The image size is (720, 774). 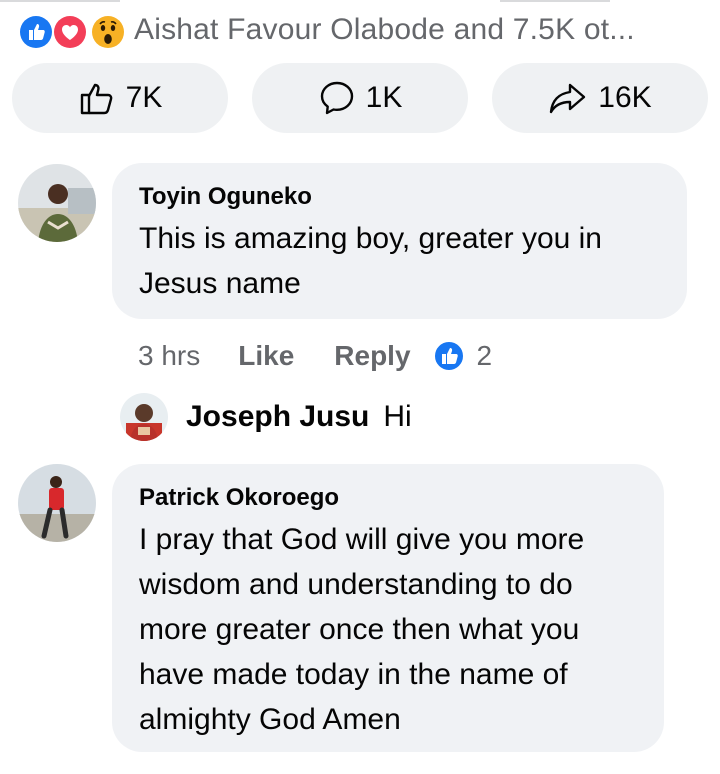 What do you see at coordinates (485, 356) in the screenshot?
I see `comment-reaction-count: 2` at bounding box center [485, 356].